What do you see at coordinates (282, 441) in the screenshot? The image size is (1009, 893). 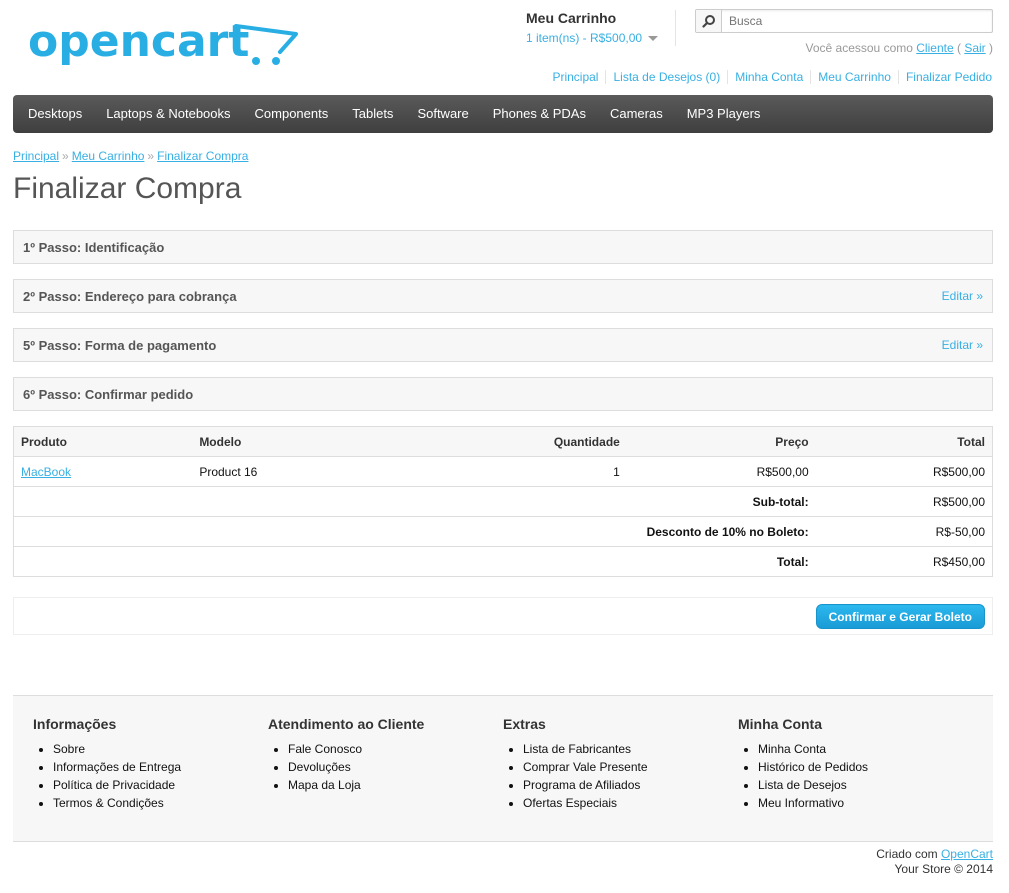 I see `header-model: Modelo` at bounding box center [282, 441].